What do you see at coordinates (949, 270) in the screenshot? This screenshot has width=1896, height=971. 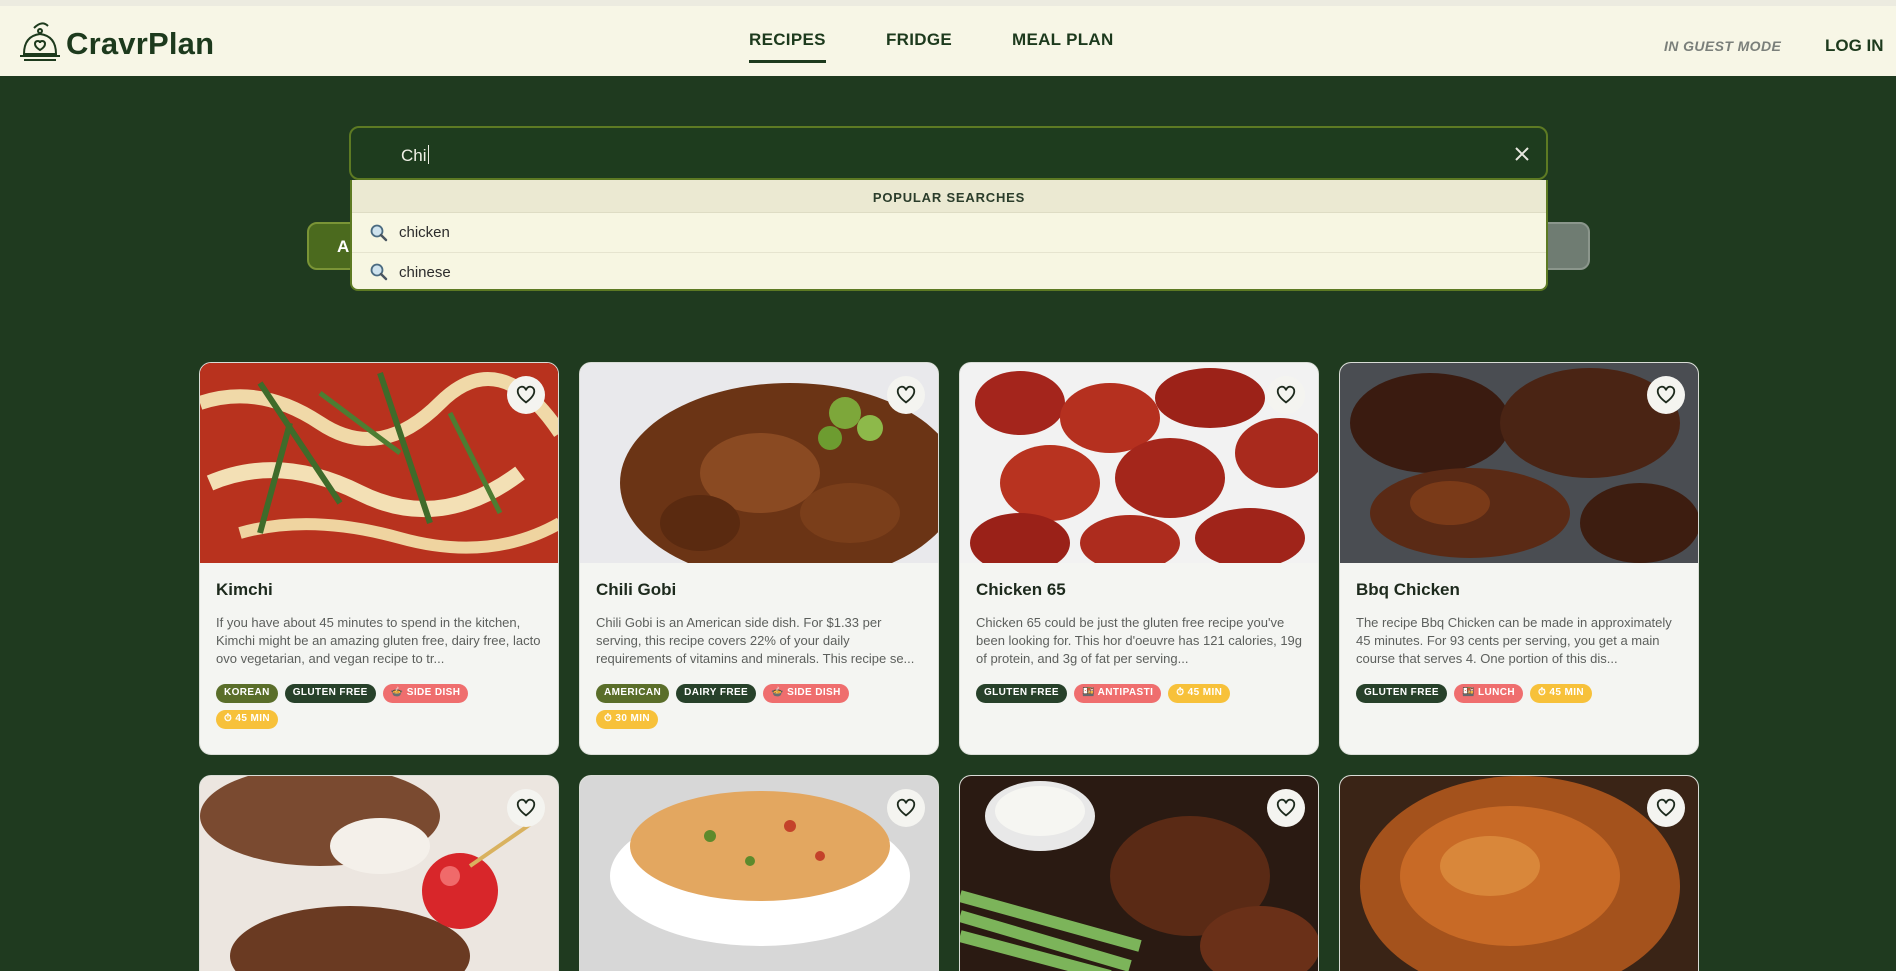 I see `suggestion-item: chinese` at bounding box center [949, 270].